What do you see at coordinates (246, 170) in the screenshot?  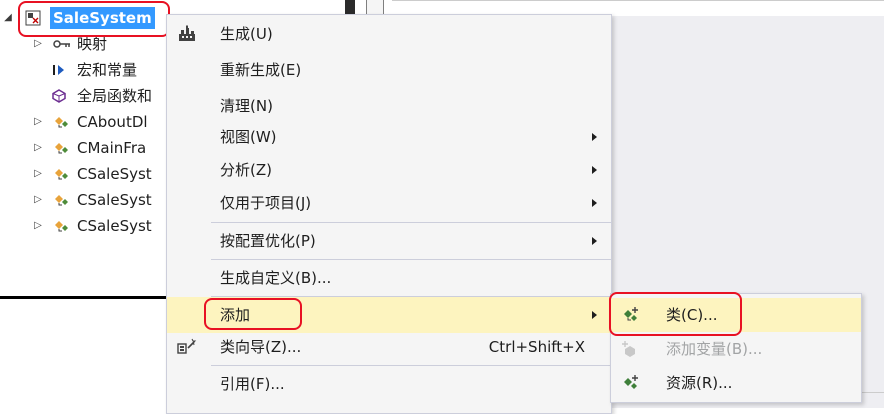 I see `menu-item-label: 分析(Z)` at bounding box center [246, 170].